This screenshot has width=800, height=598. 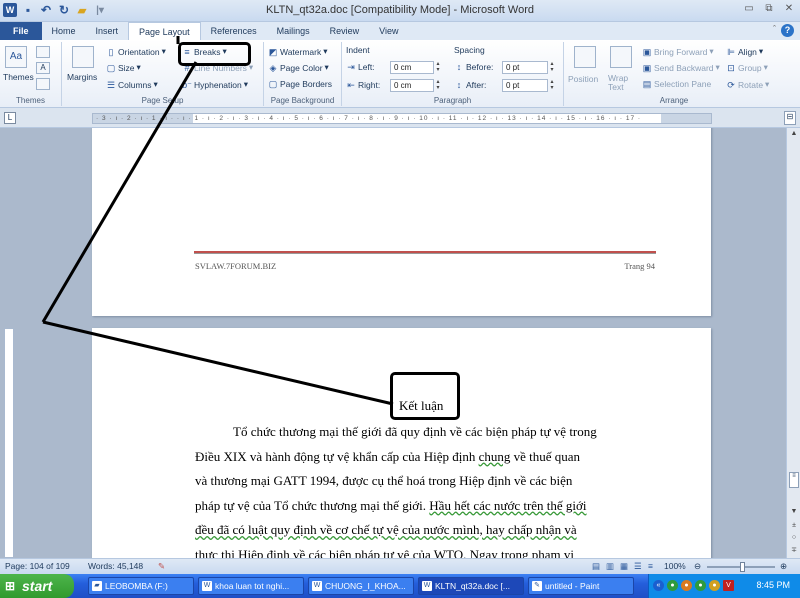 I want to click on word-count: Words: 45,148, so click(x=115, y=566).